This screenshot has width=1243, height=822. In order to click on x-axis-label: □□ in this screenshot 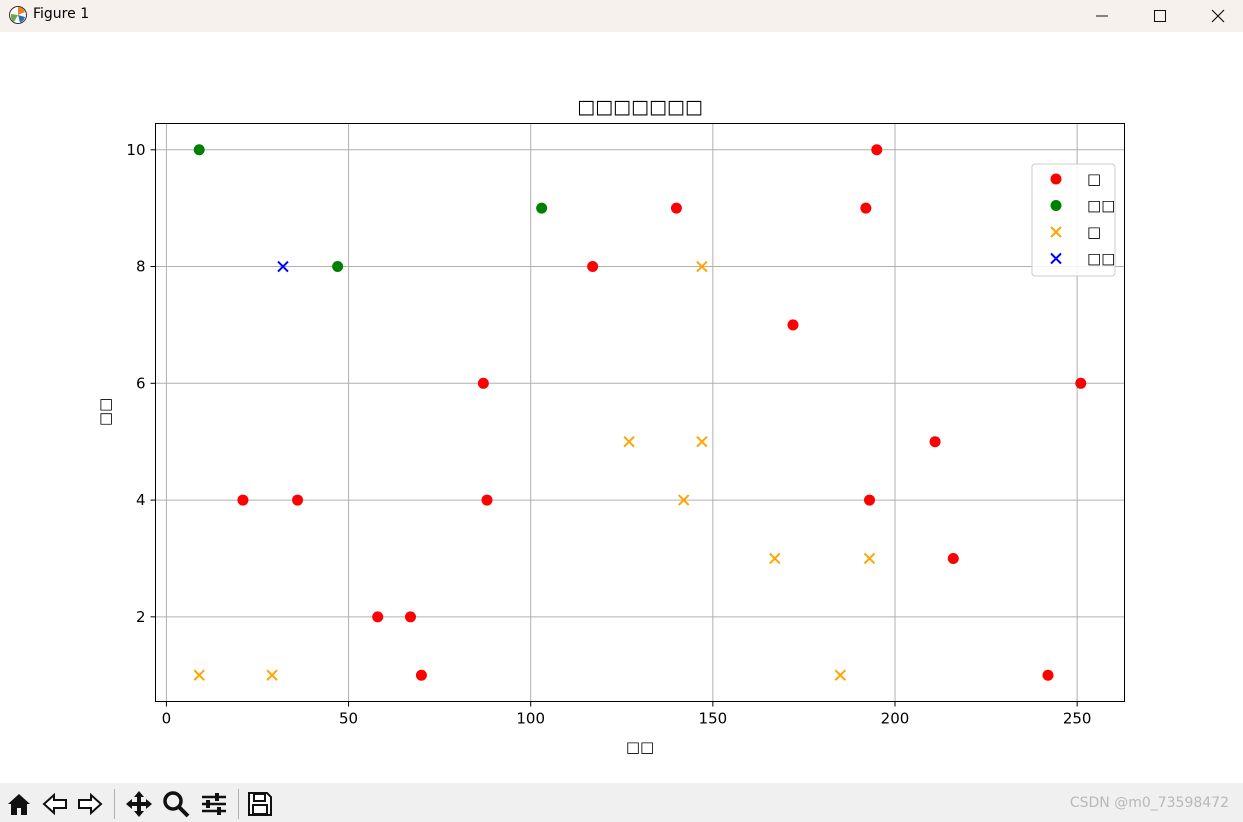, I will do `click(640, 747)`.